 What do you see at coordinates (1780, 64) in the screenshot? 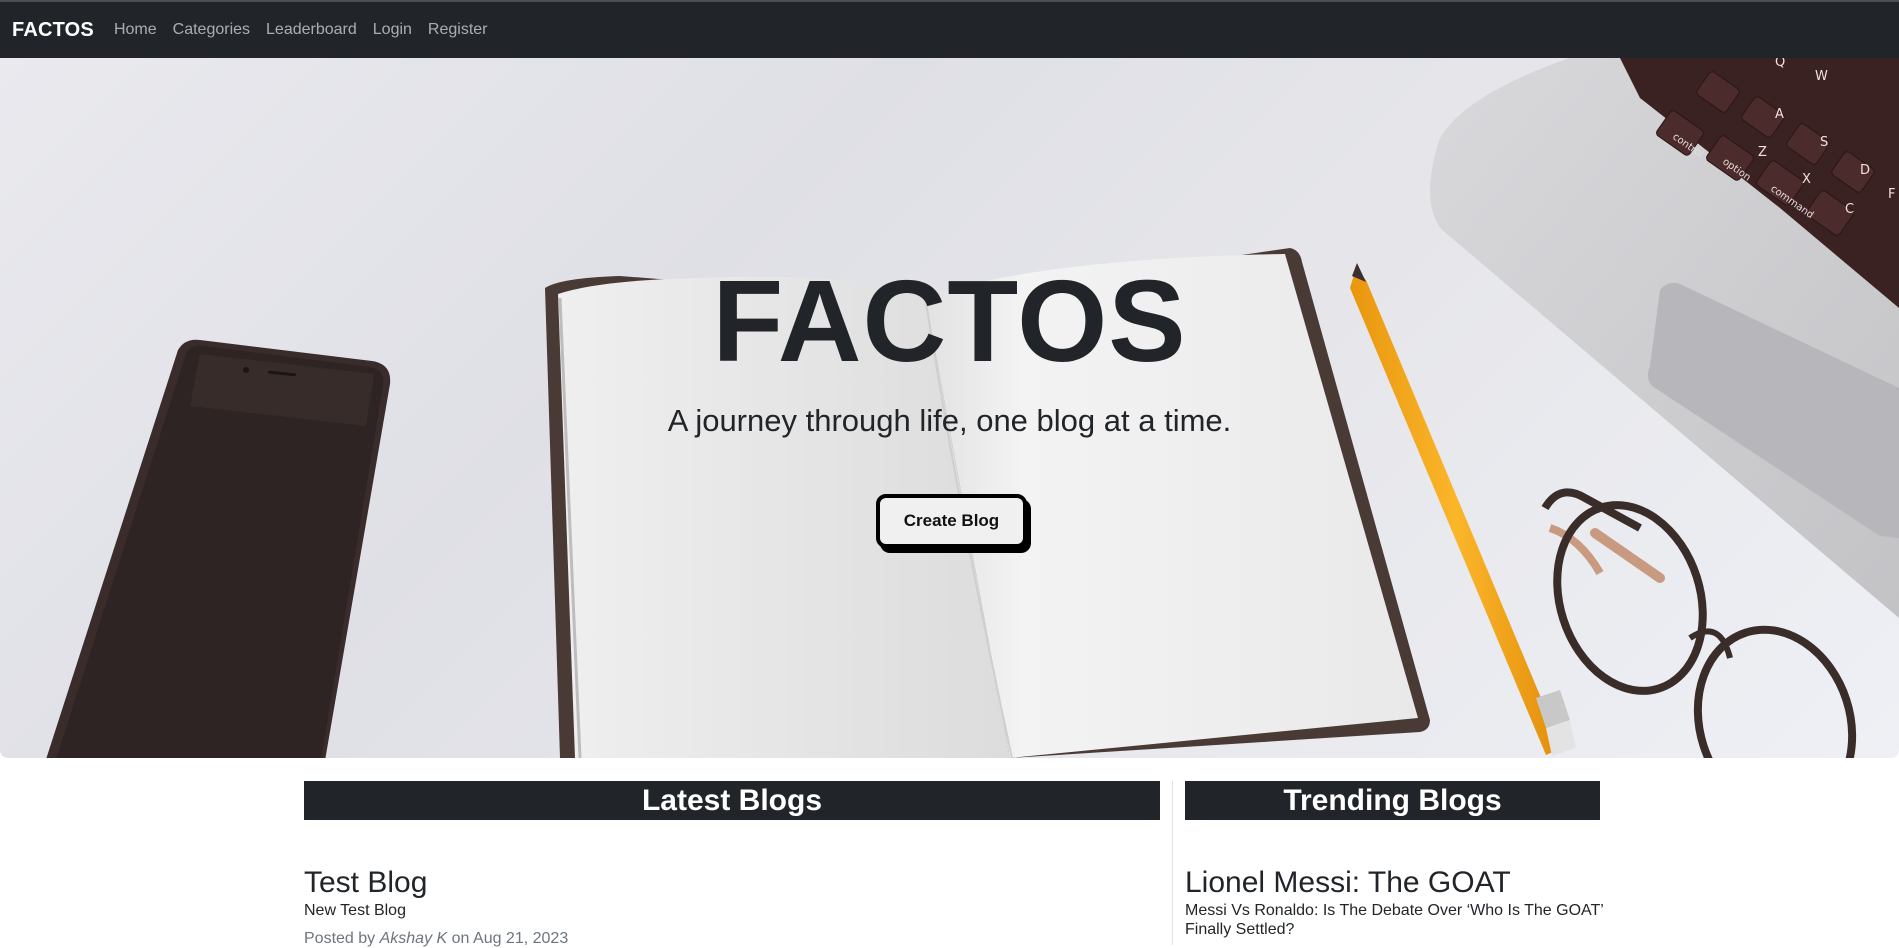
I see `svg-text: Q` at bounding box center [1780, 64].